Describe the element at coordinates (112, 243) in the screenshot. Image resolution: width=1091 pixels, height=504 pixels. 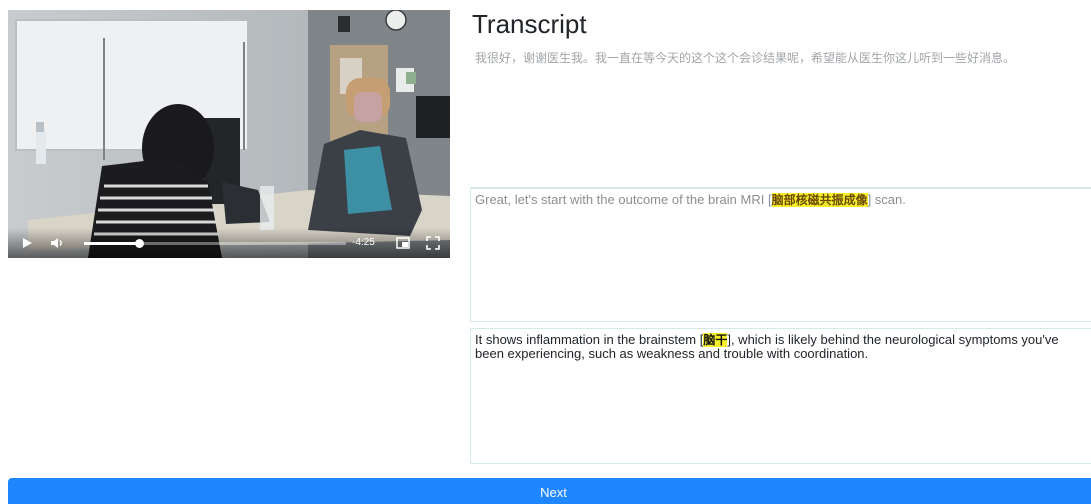
I see `progress-fill` at that location.